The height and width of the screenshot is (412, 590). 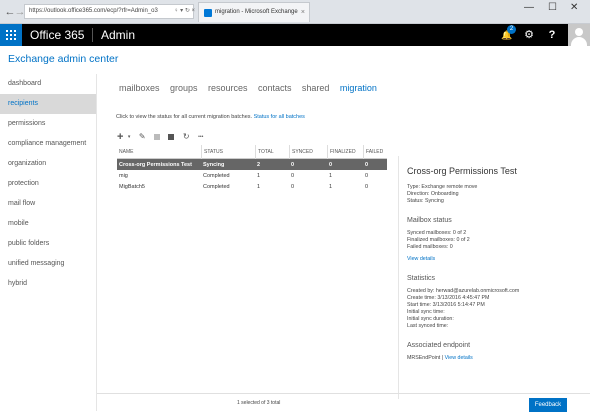 I want to click on synced-mailboxes: Synced mailboxes: 0 of 2, so click(x=437, y=233).